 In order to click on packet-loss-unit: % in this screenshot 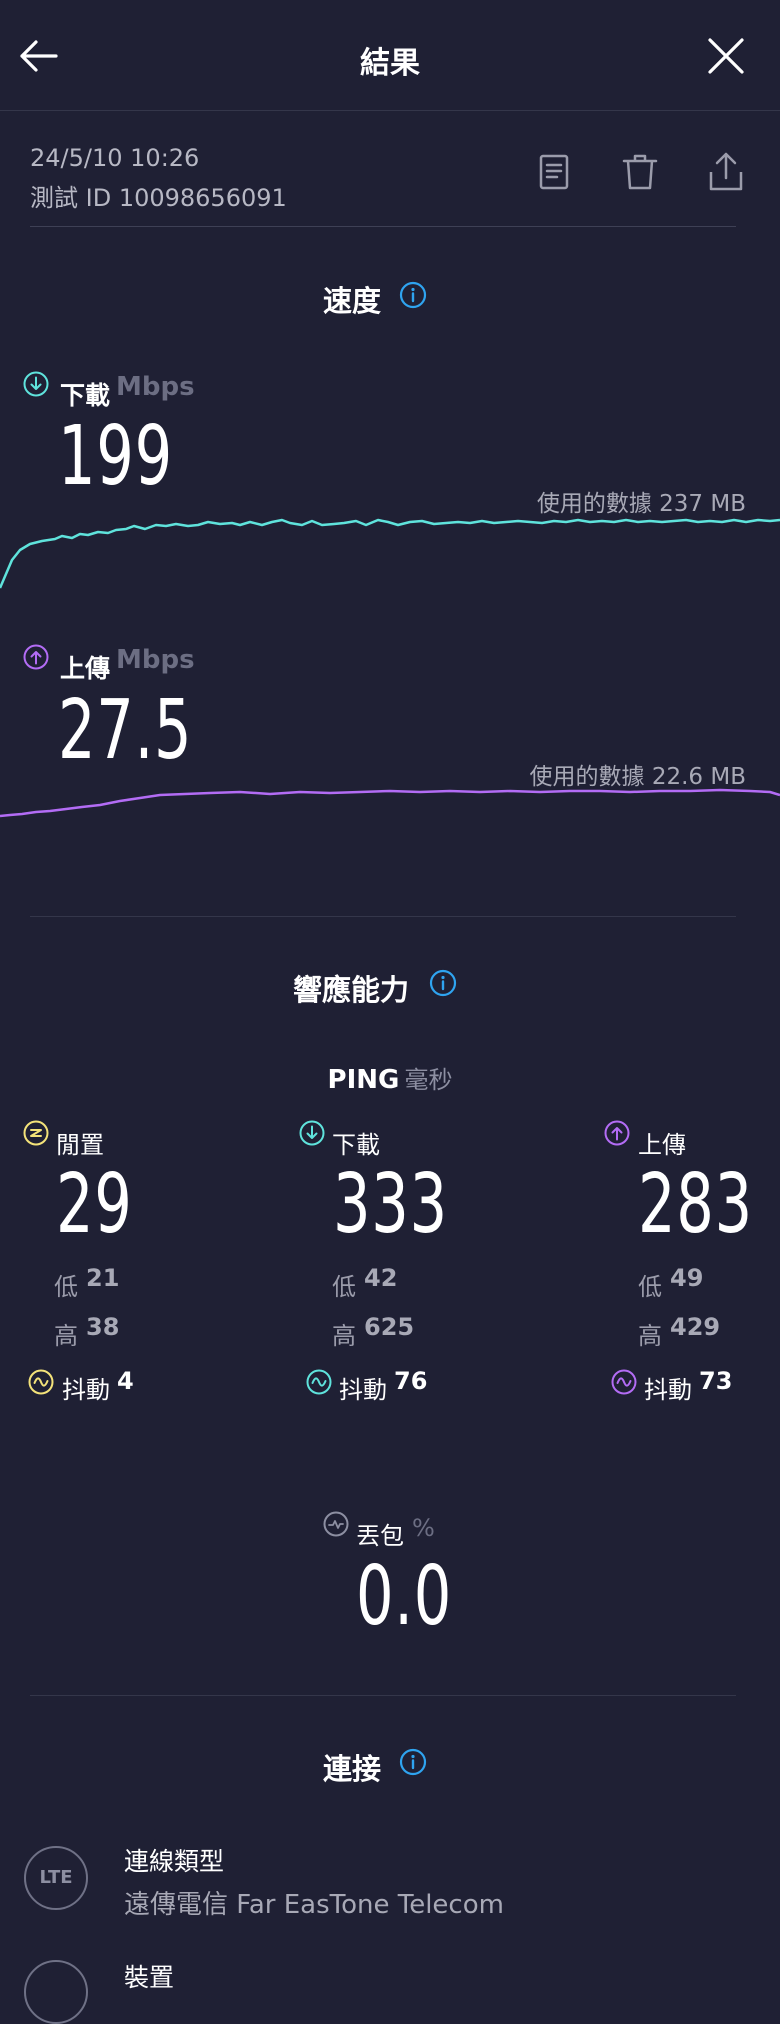, I will do `click(423, 1528)`.